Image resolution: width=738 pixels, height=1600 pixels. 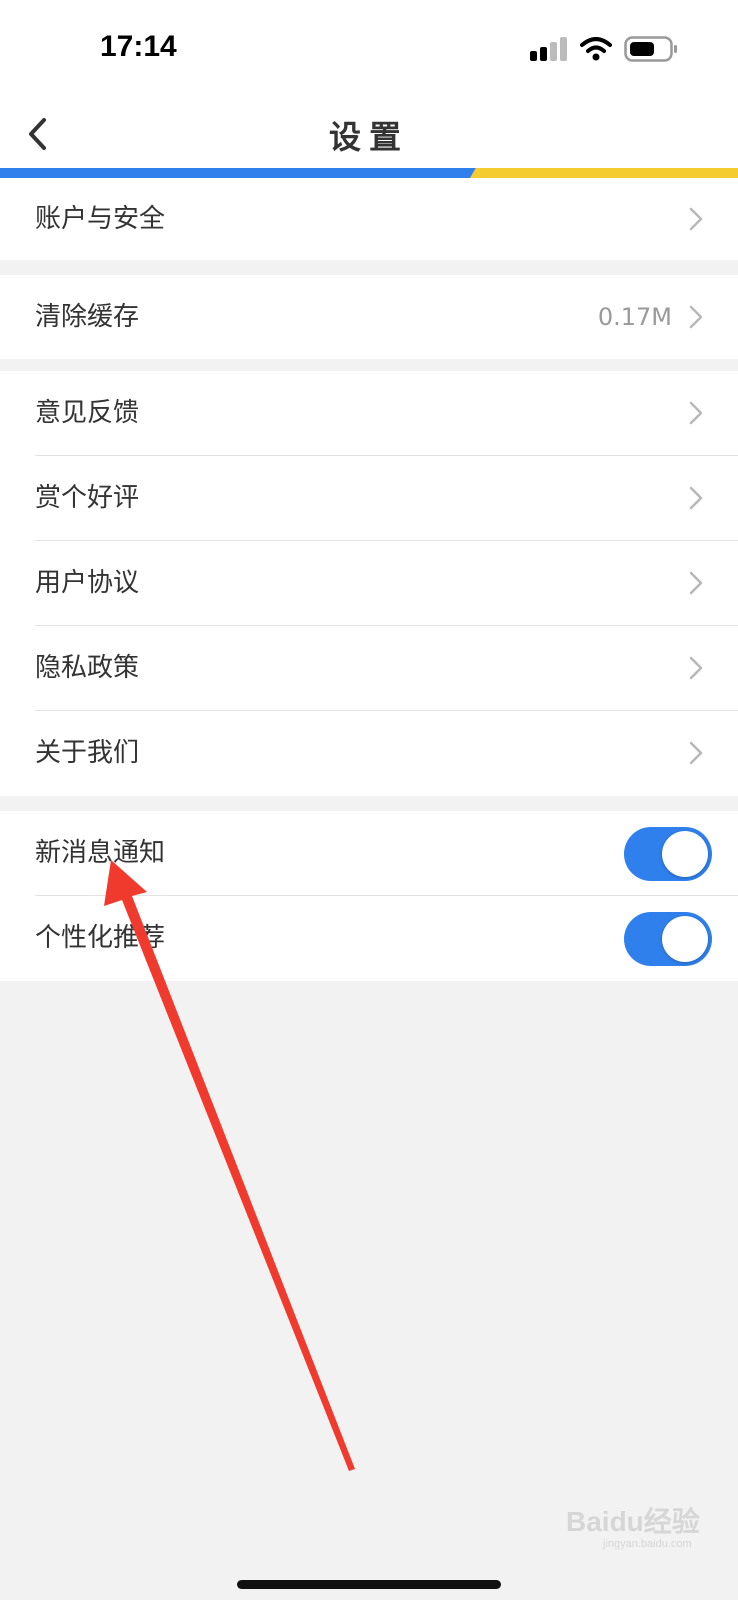 I want to click on status-bar: 17:14, so click(x=369, y=50).